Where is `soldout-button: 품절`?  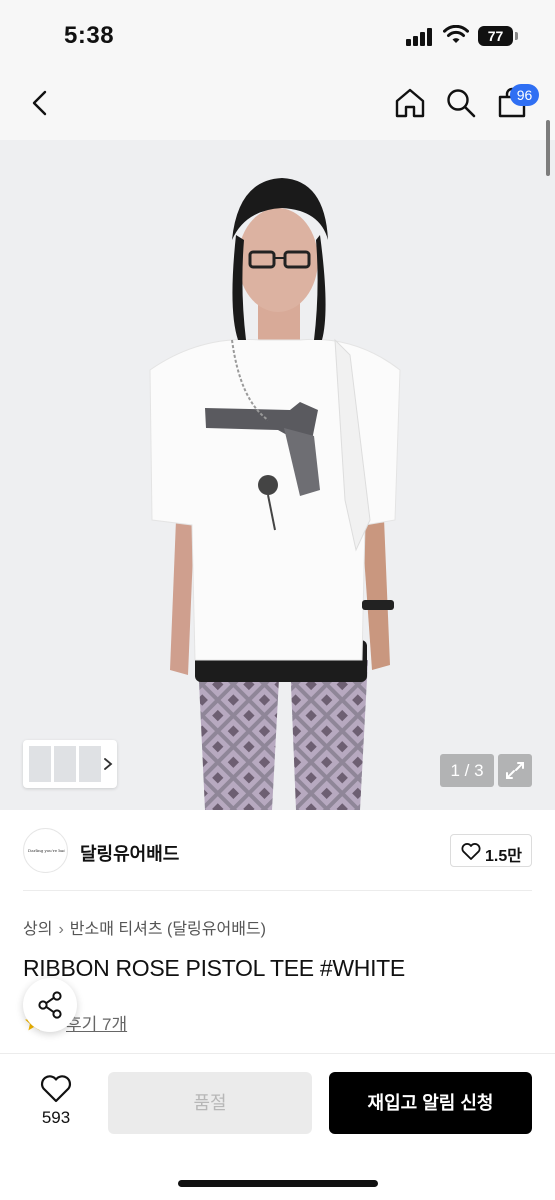
soldout-button: 품절 is located at coordinates (210, 1103).